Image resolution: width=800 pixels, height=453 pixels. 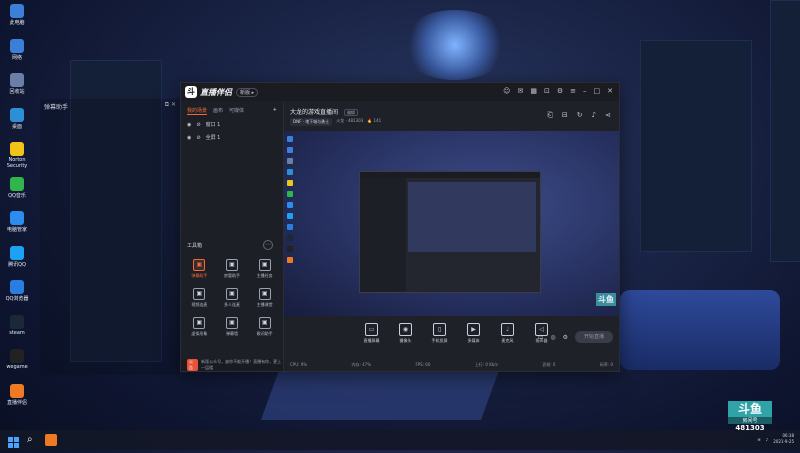 What do you see at coordinates (17, 92) in the screenshot?
I see `desktop-icon-label: 回收站` at bounding box center [17, 92].